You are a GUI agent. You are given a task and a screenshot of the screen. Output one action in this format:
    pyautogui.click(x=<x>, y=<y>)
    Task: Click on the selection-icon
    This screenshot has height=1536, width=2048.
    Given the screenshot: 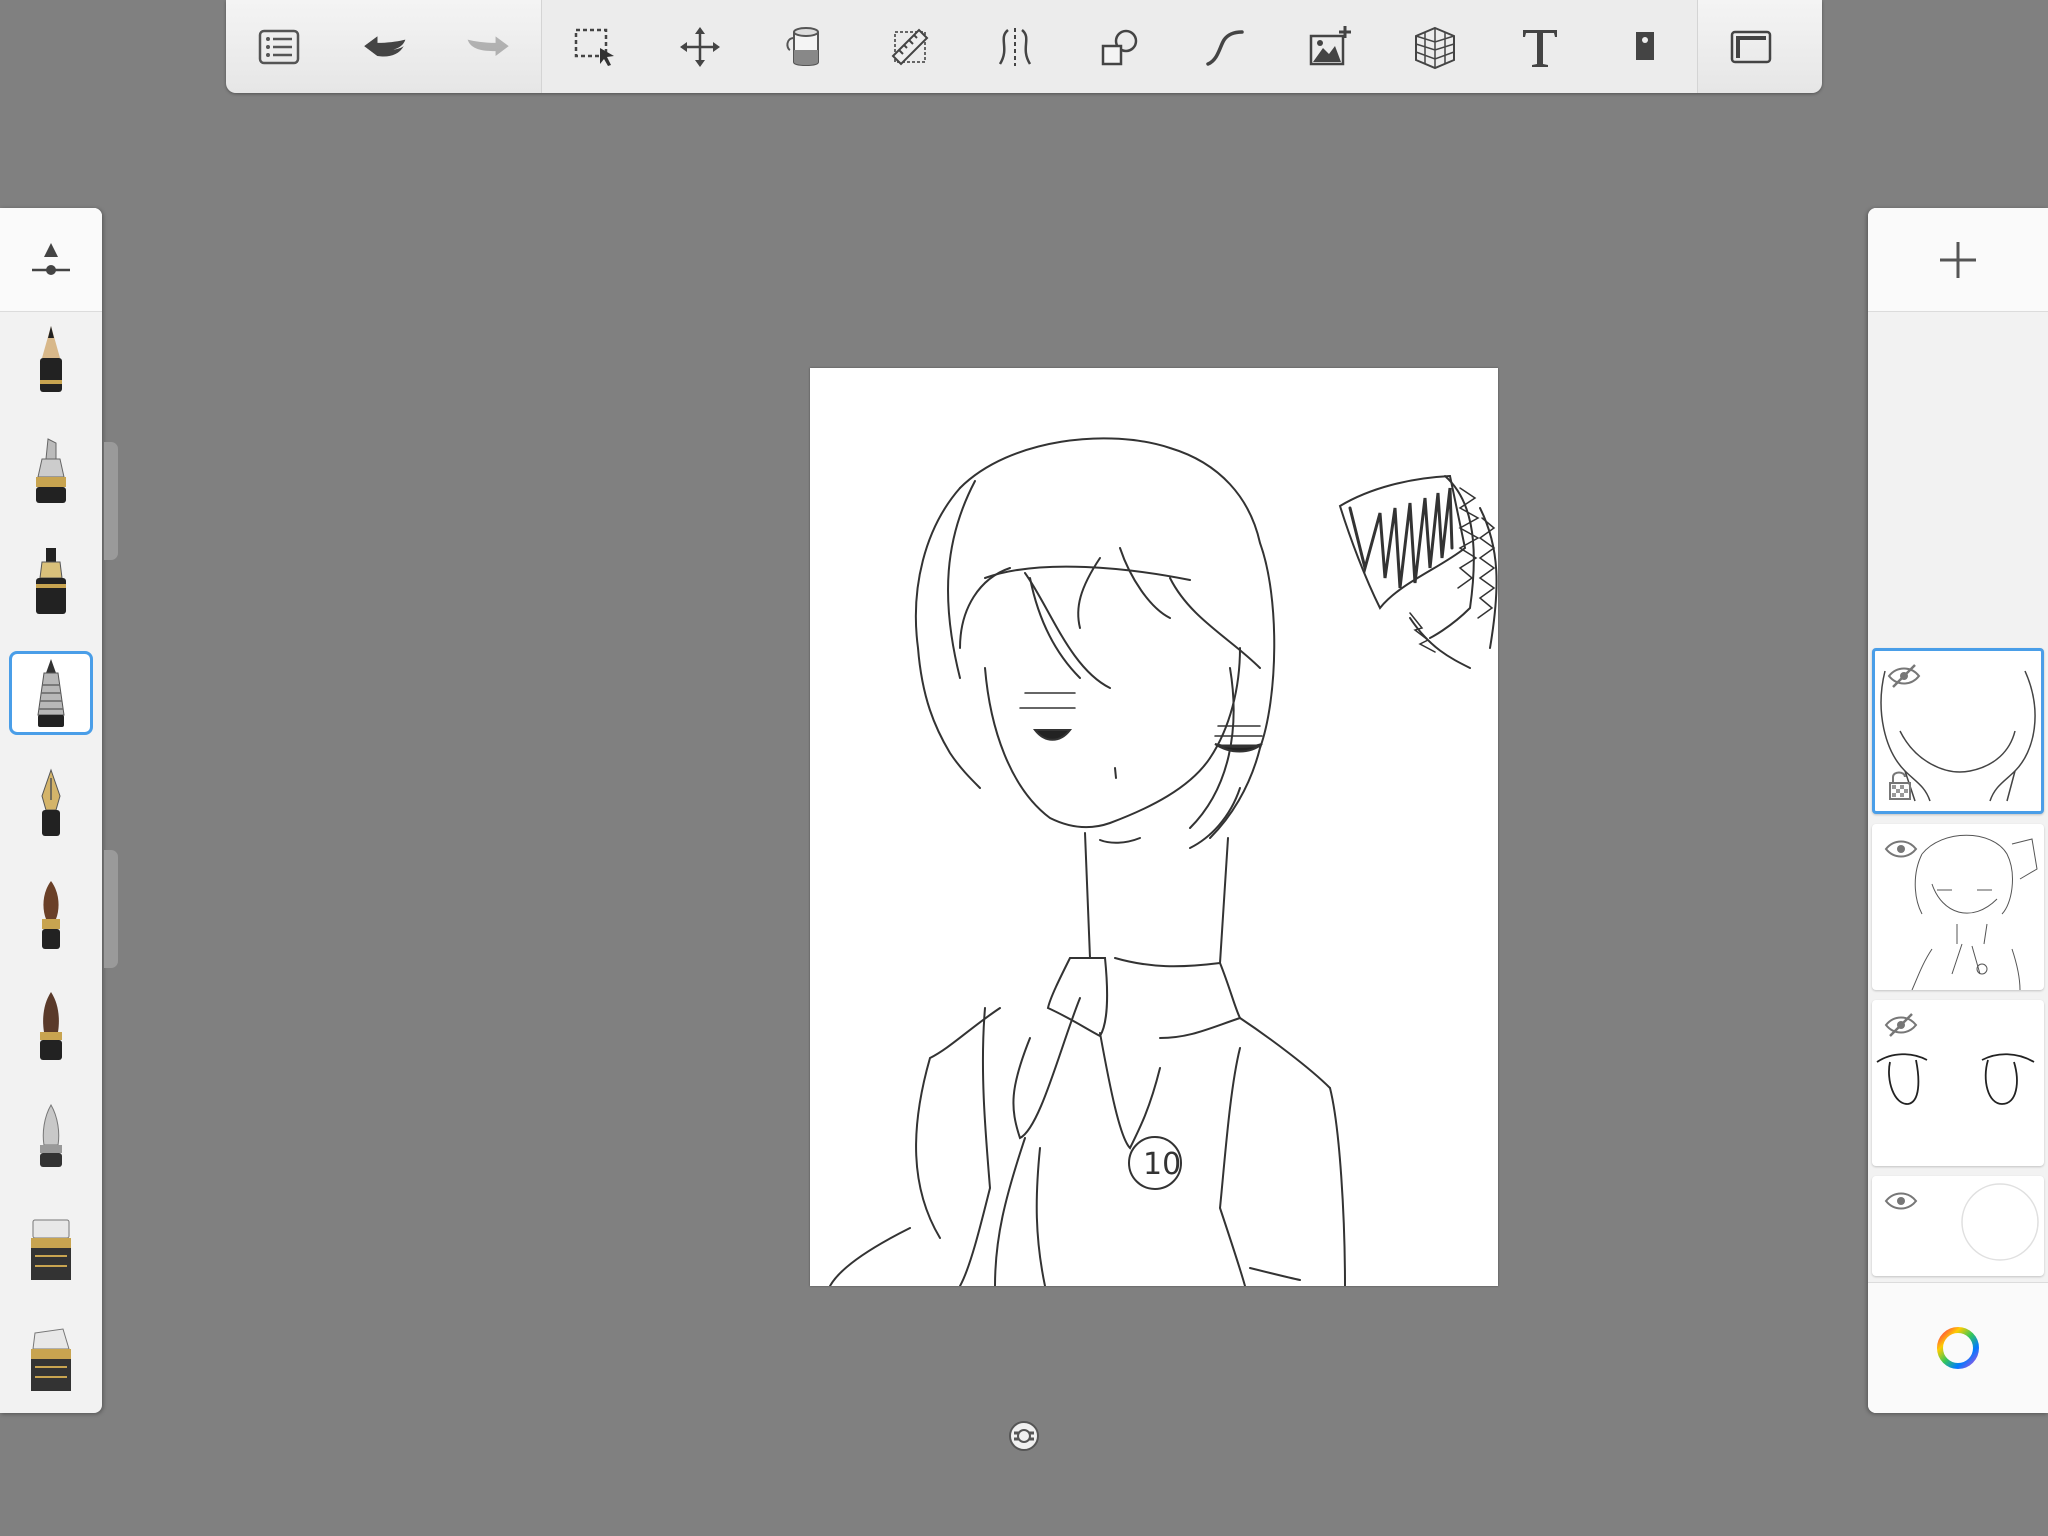 What is the action you would take?
    pyautogui.click(x=594, y=47)
    